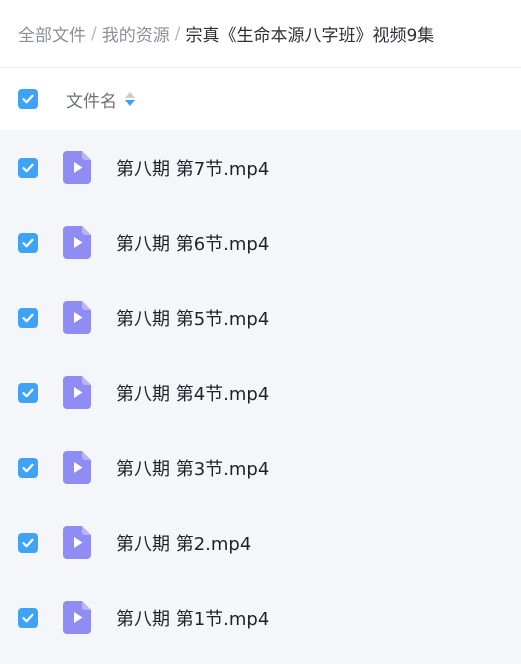 The image size is (521, 664). What do you see at coordinates (193, 394) in the screenshot?
I see `file-name: 第八期 第4节.mp4` at bounding box center [193, 394].